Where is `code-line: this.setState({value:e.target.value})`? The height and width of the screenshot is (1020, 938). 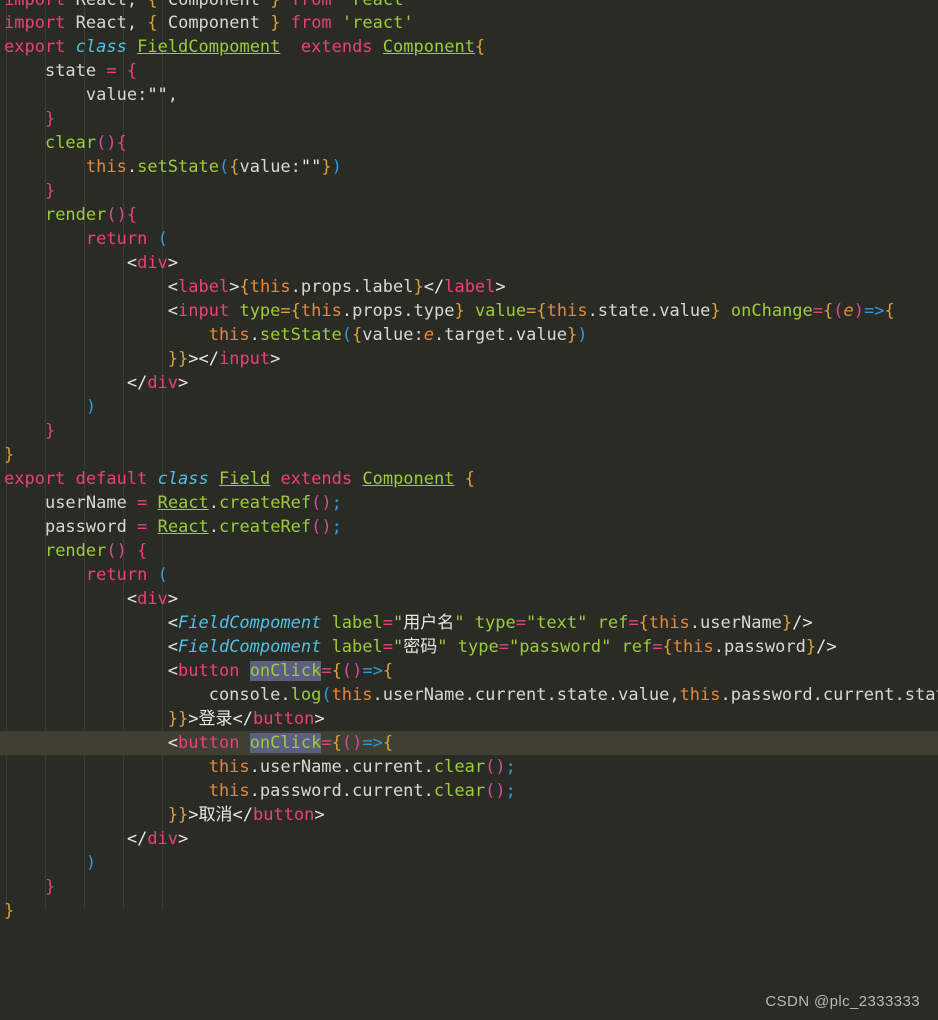 code-line: this.setState({value:e.target.value}) is located at coordinates (469, 335).